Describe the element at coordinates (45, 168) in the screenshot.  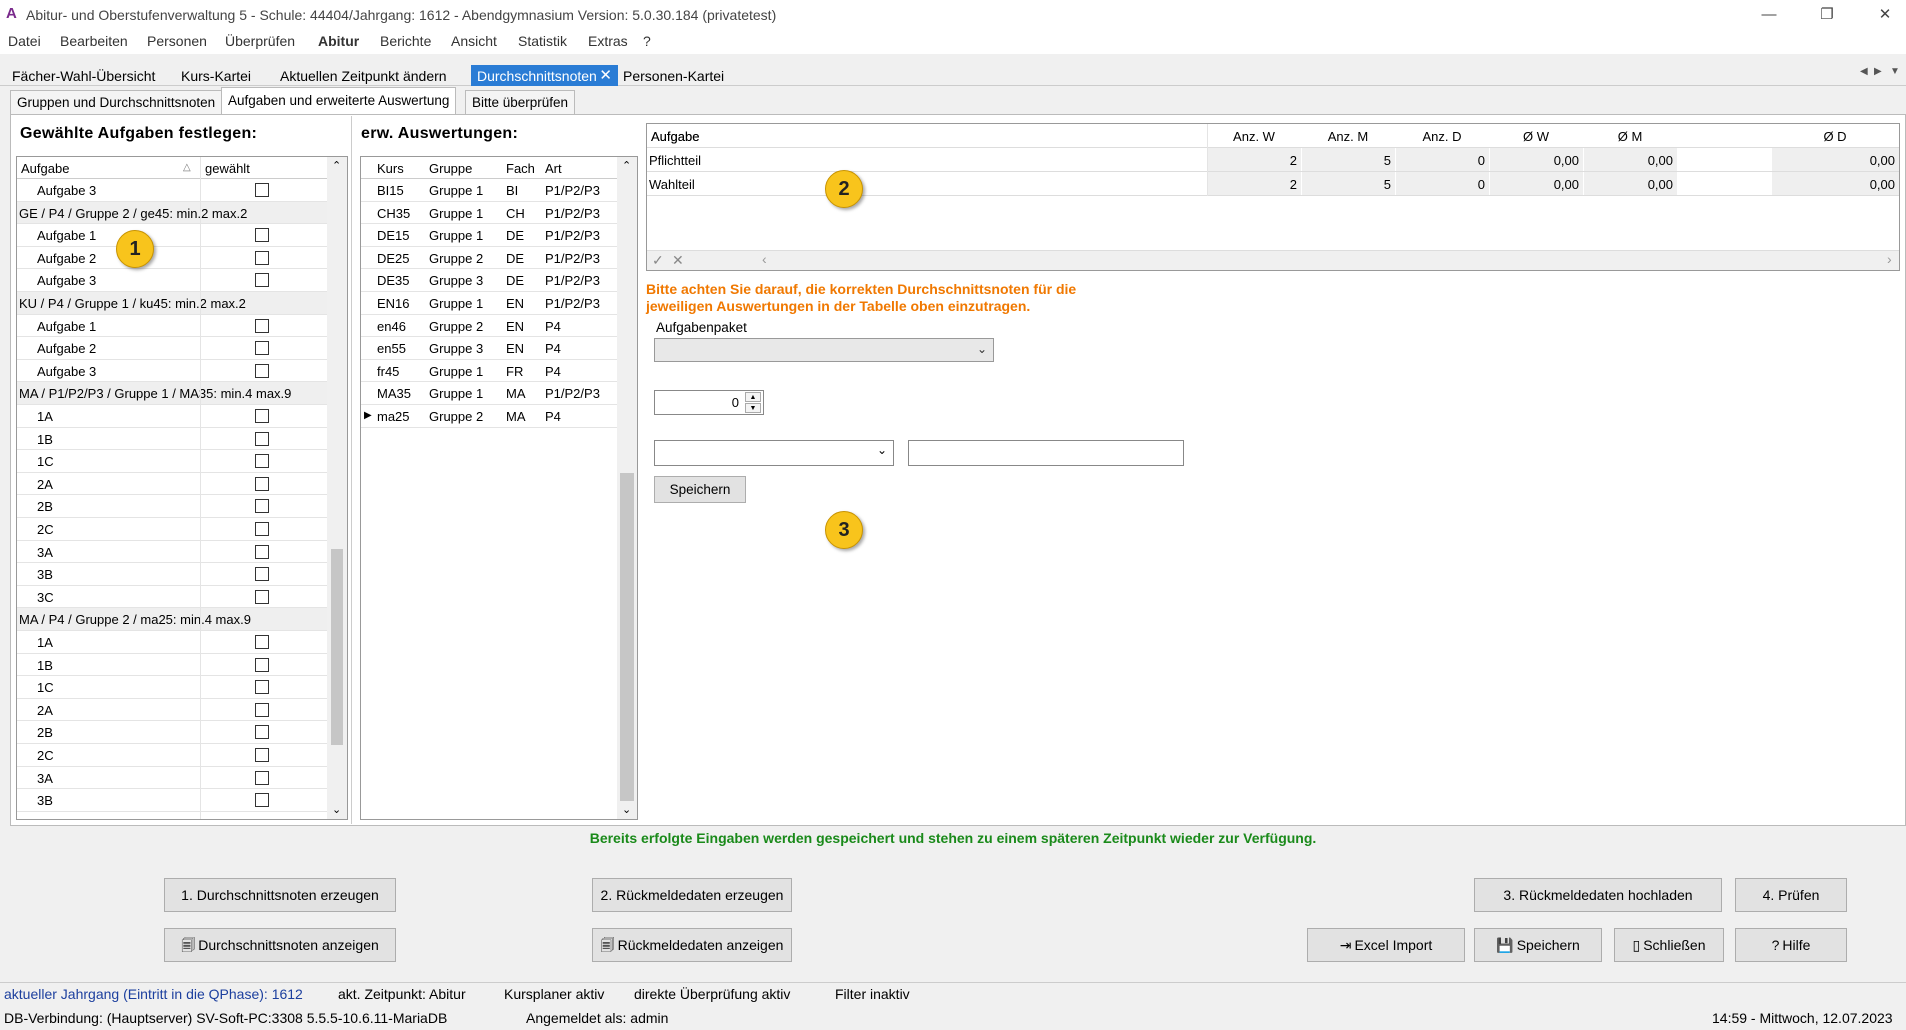
I see `col-task-header: Aufgabe` at that location.